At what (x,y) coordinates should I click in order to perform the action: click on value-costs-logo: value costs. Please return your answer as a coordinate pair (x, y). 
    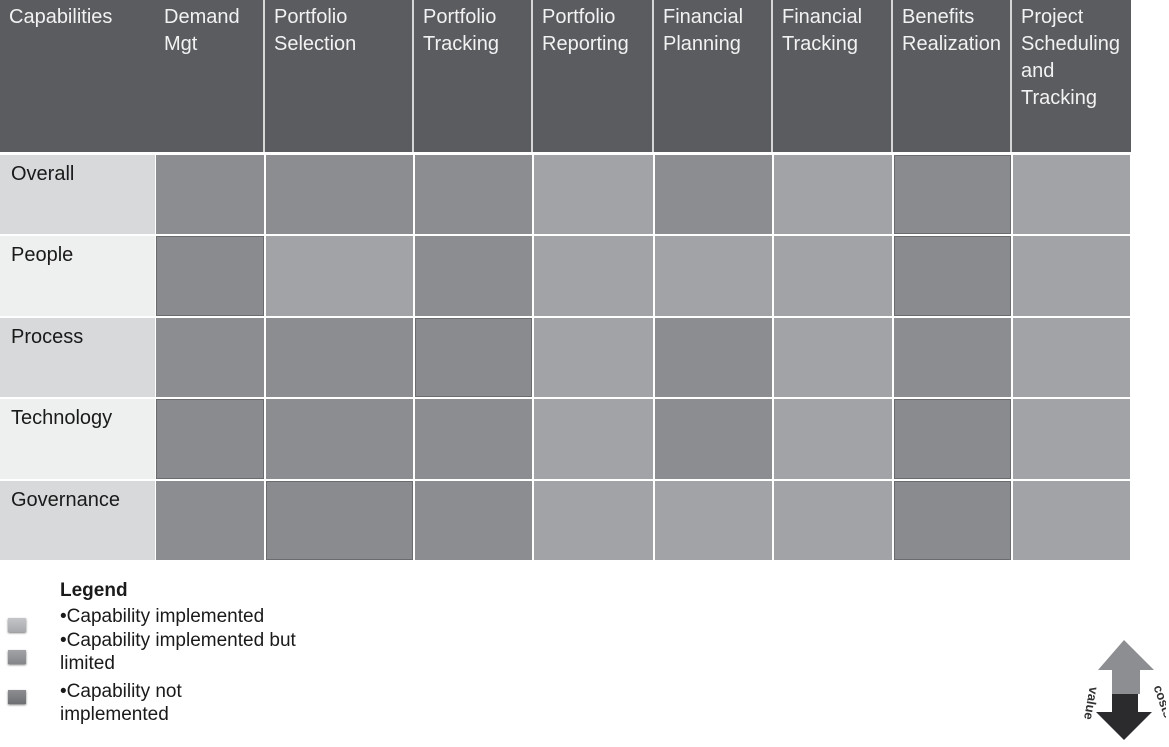
    Looking at the image, I should click on (1124, 690).